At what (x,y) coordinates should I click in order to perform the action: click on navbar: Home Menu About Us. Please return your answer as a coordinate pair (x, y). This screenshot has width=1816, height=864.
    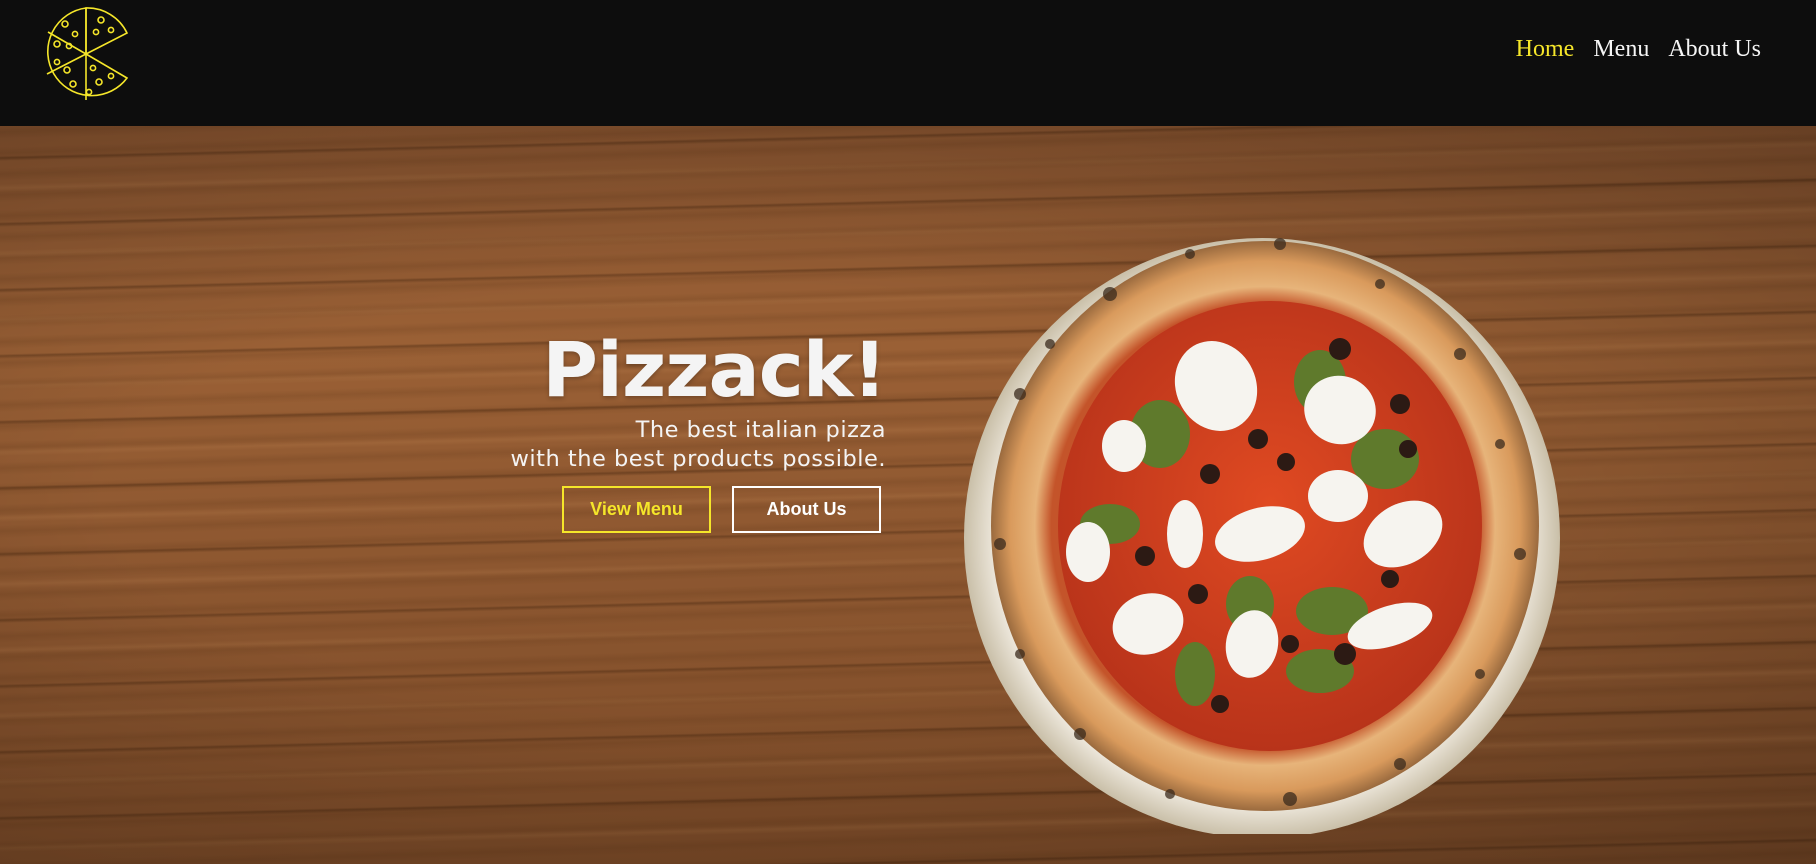
    Looking at the image, I should click on (908, 63).